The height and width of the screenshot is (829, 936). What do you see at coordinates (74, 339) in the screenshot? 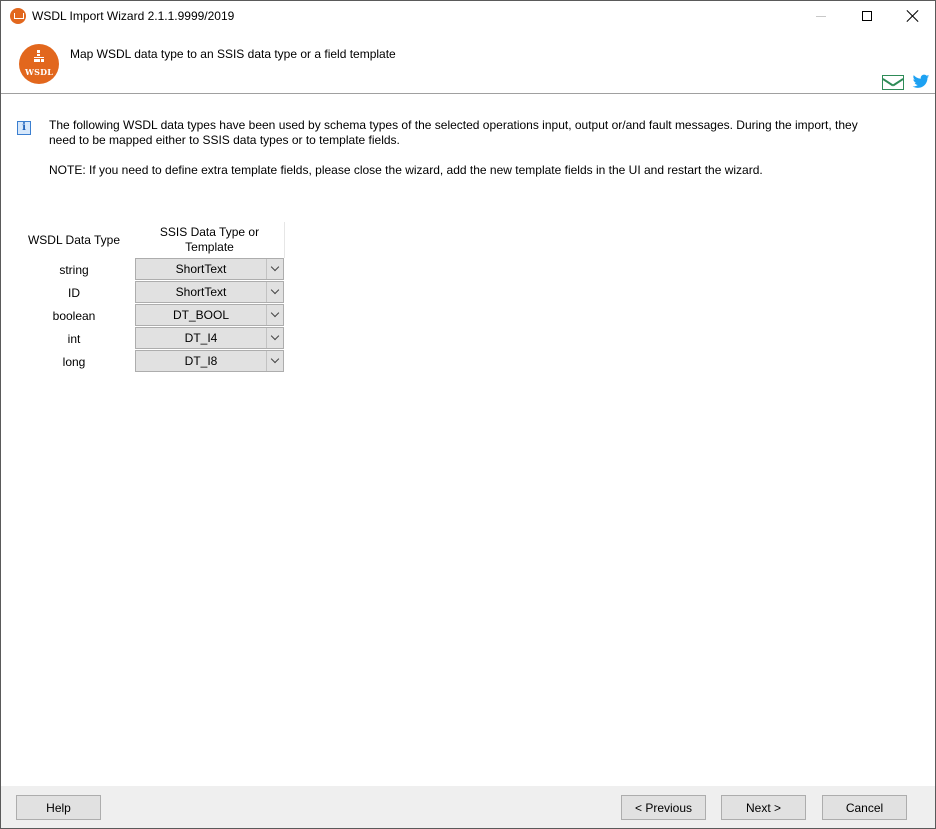
I see `row-label-int: int` at bounding box center [74, 339].